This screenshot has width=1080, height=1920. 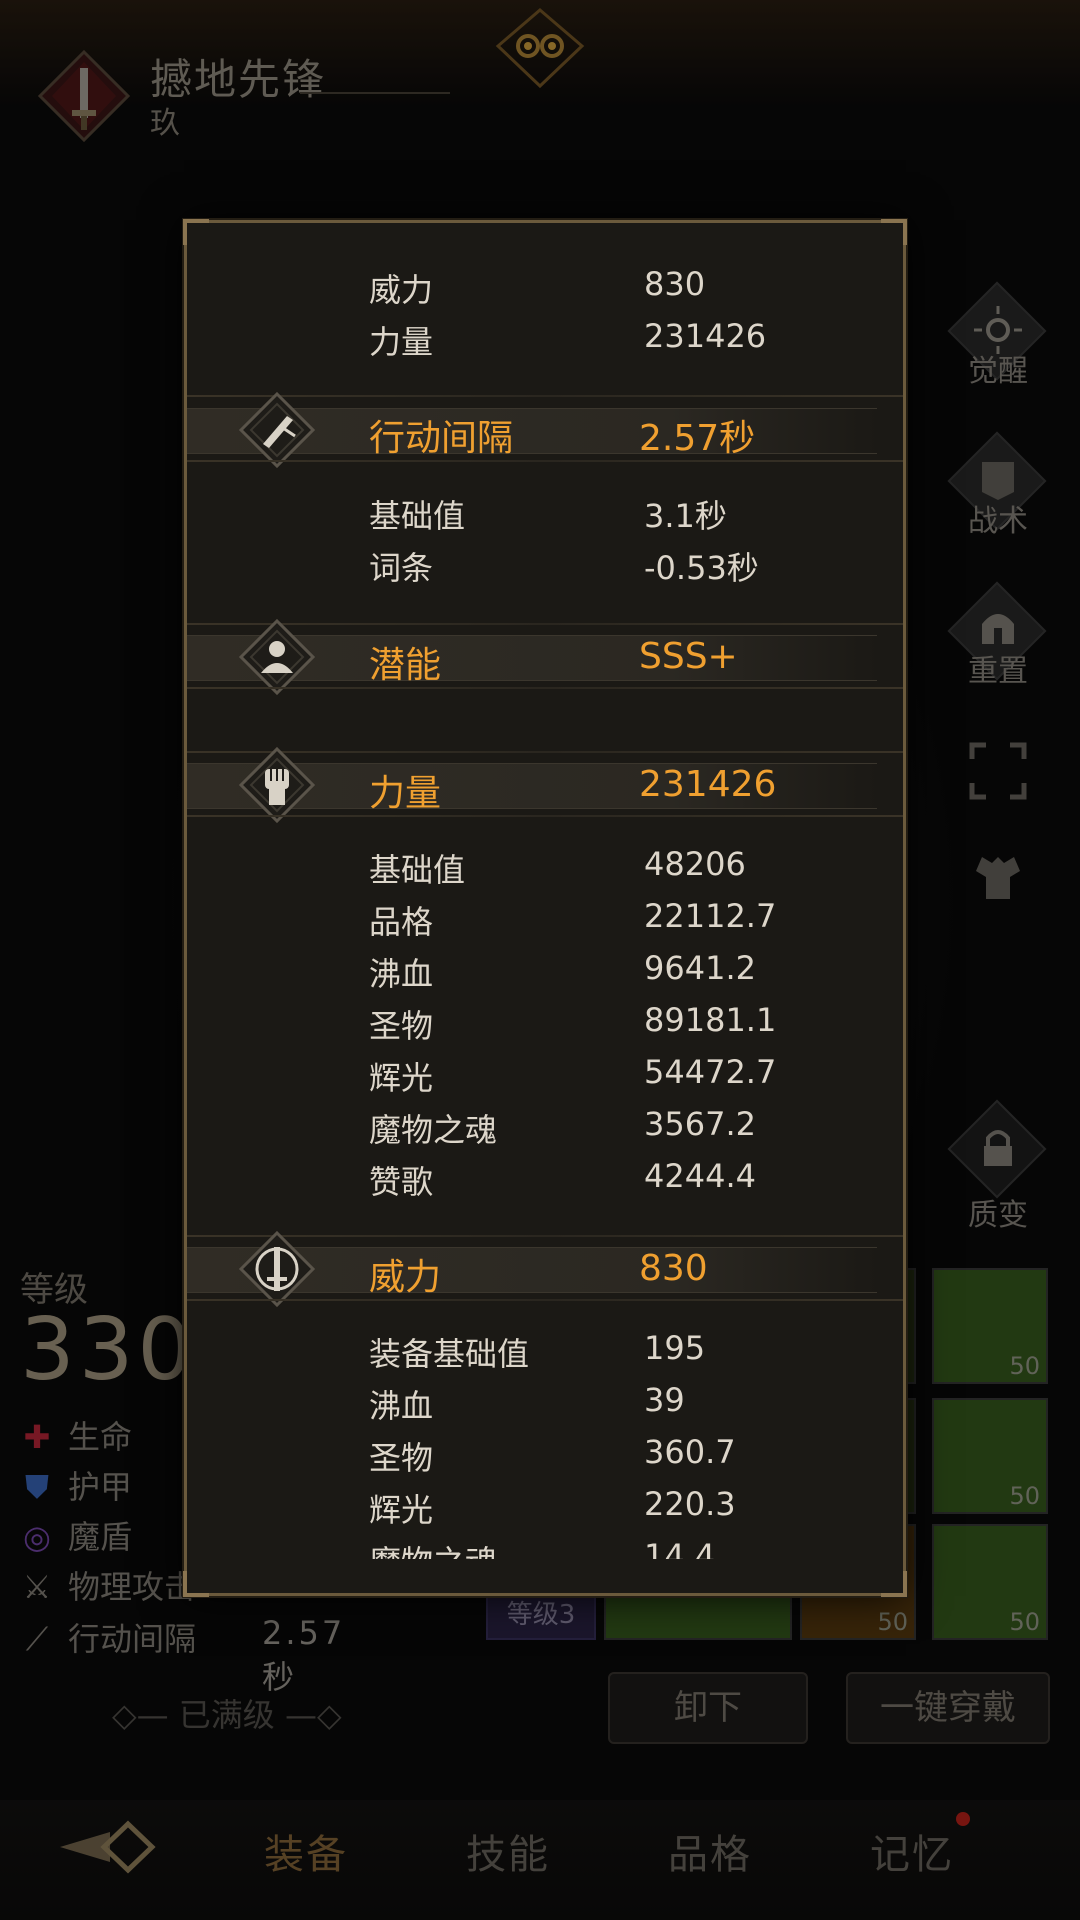 What do you see at coordinates (572, 920) in the screenshot?
I see `detail-row: 品格 22112.7` at bounding box center [572, 920].